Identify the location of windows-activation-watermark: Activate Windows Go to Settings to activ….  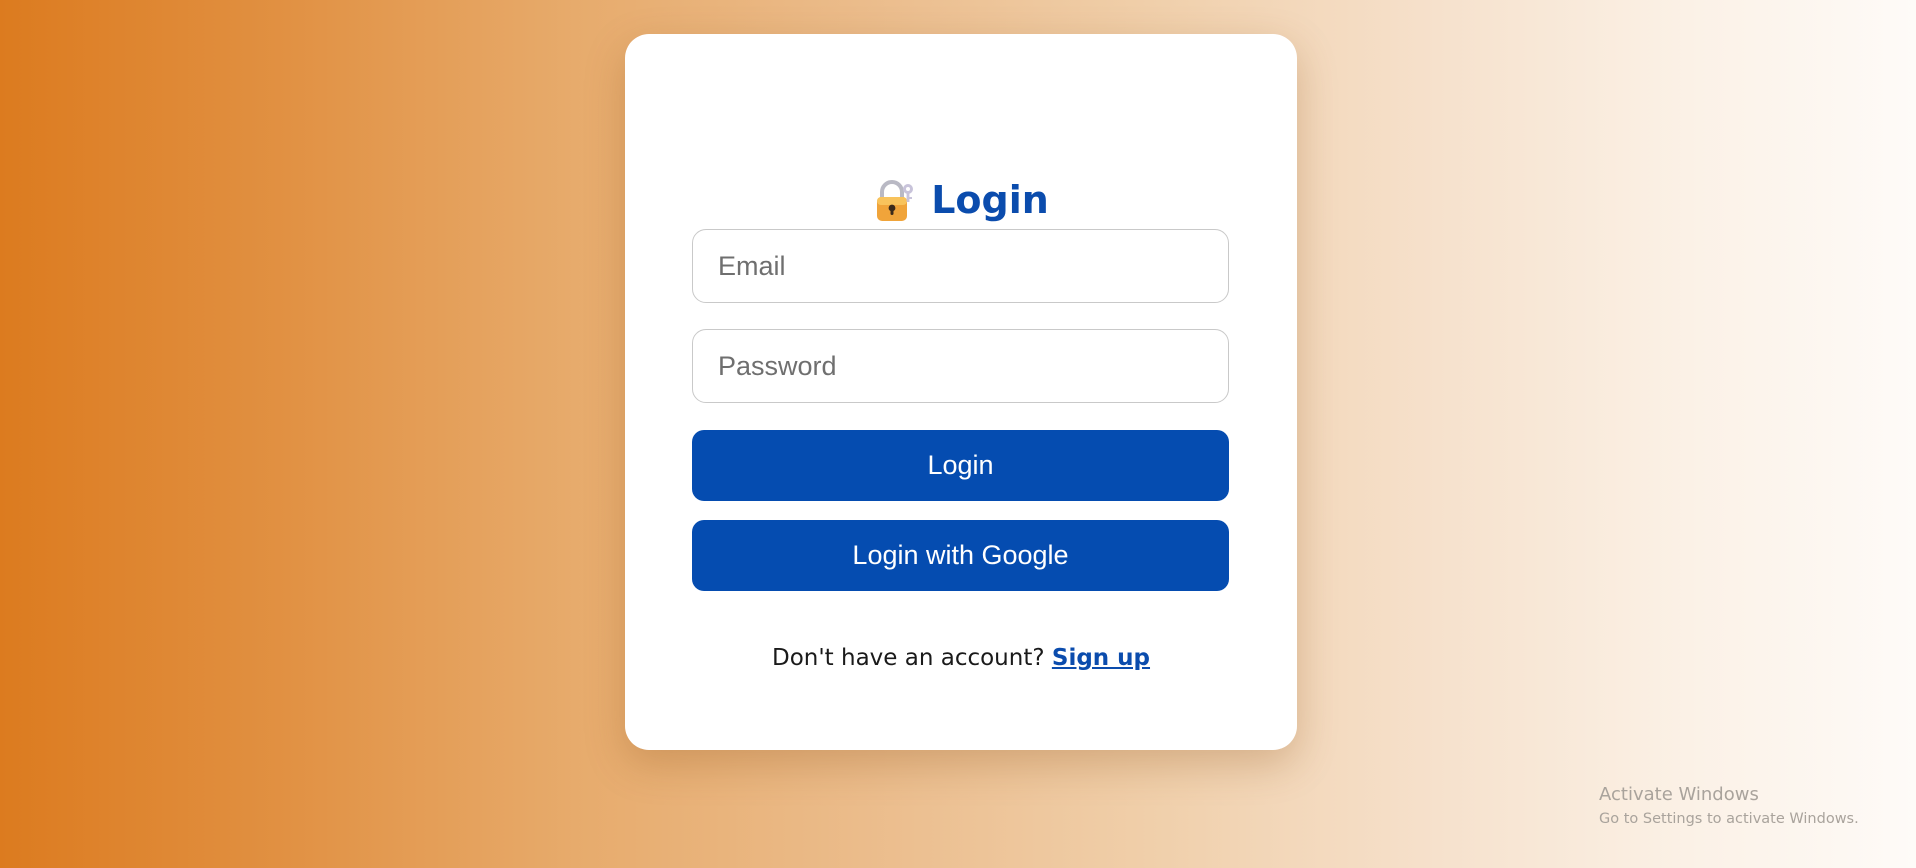
(1729, 806).